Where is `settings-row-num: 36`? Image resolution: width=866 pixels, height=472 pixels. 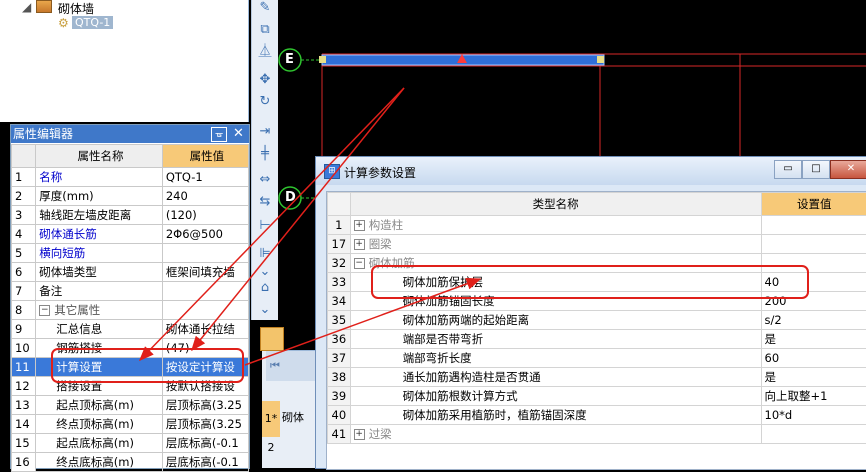 settings-row-num: 36 is located at coordinates (339, 339).